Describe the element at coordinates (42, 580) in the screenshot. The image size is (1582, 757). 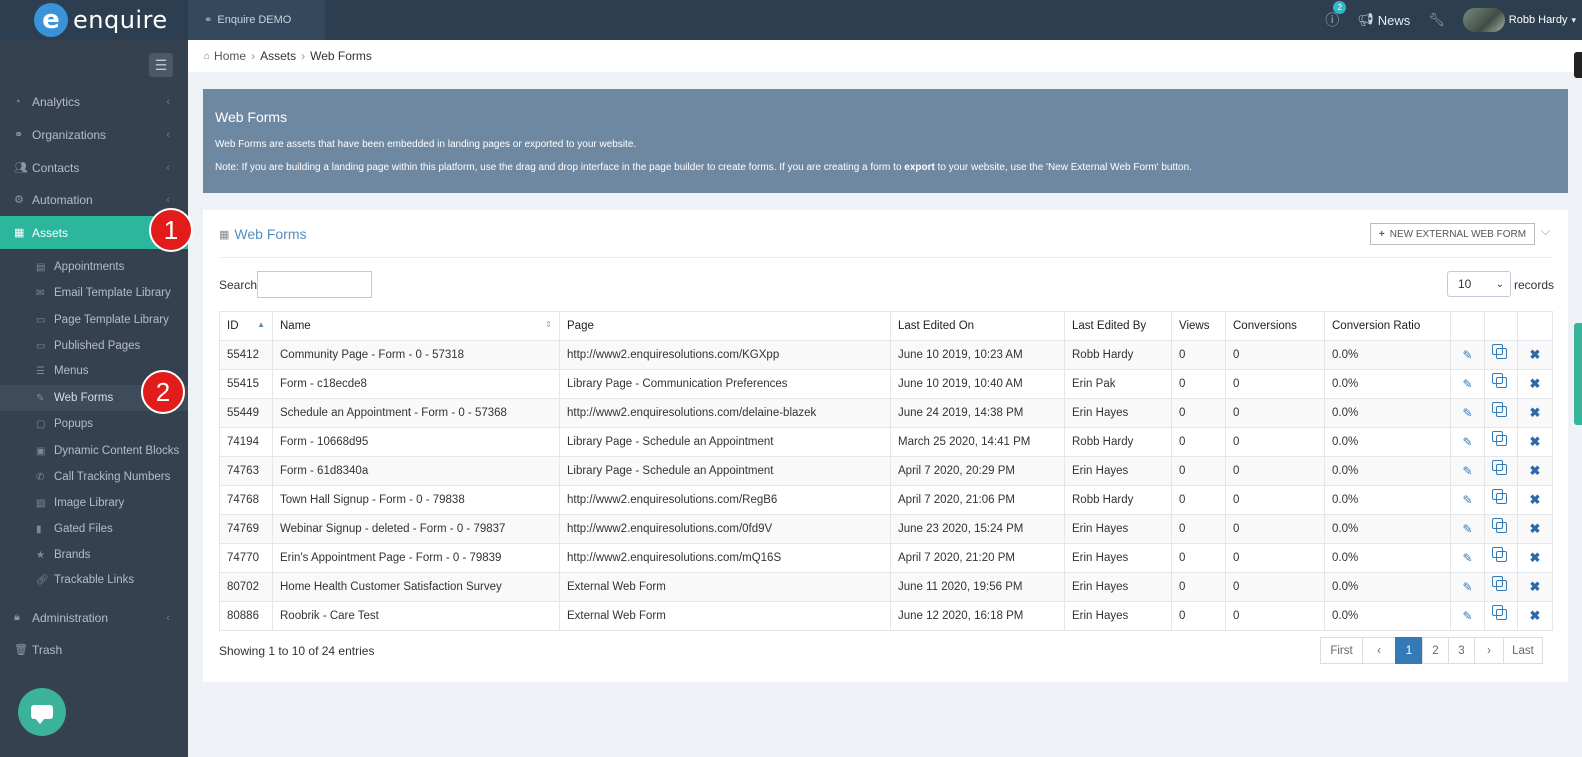
I see `link-icon: 🔗︎` at that location.